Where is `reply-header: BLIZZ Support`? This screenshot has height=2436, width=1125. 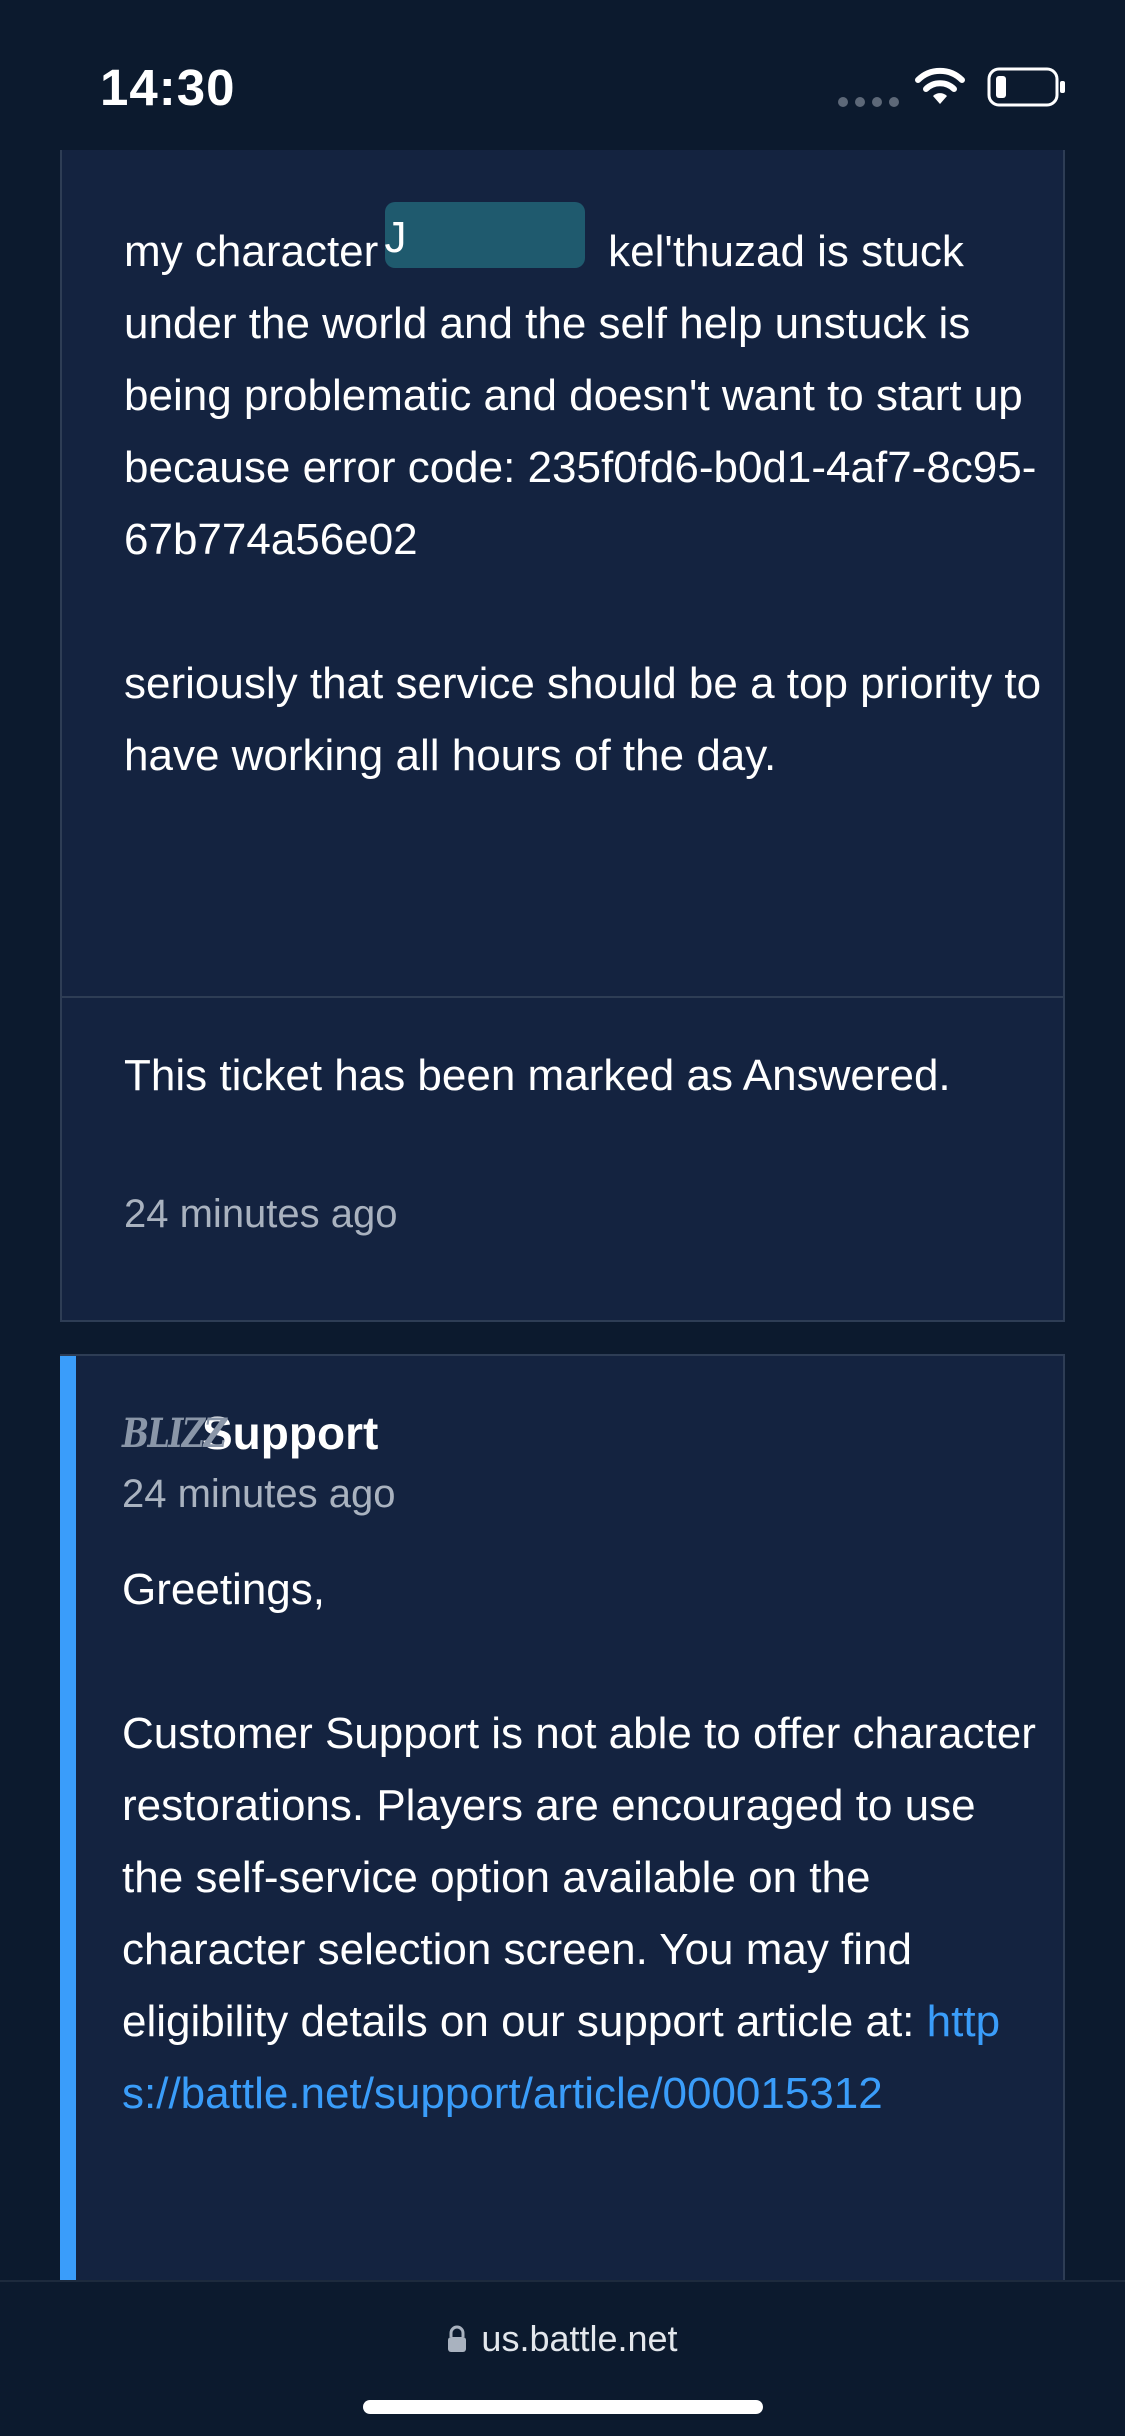
reply-header: BLIZZ Support is located at coordinates (250, 1433).